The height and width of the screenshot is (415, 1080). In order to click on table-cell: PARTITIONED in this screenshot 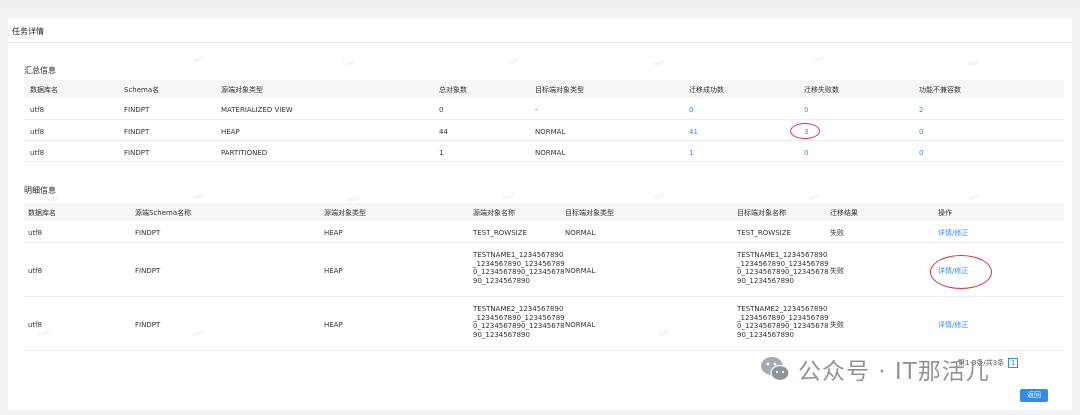, I will do `click(244, 153)`.